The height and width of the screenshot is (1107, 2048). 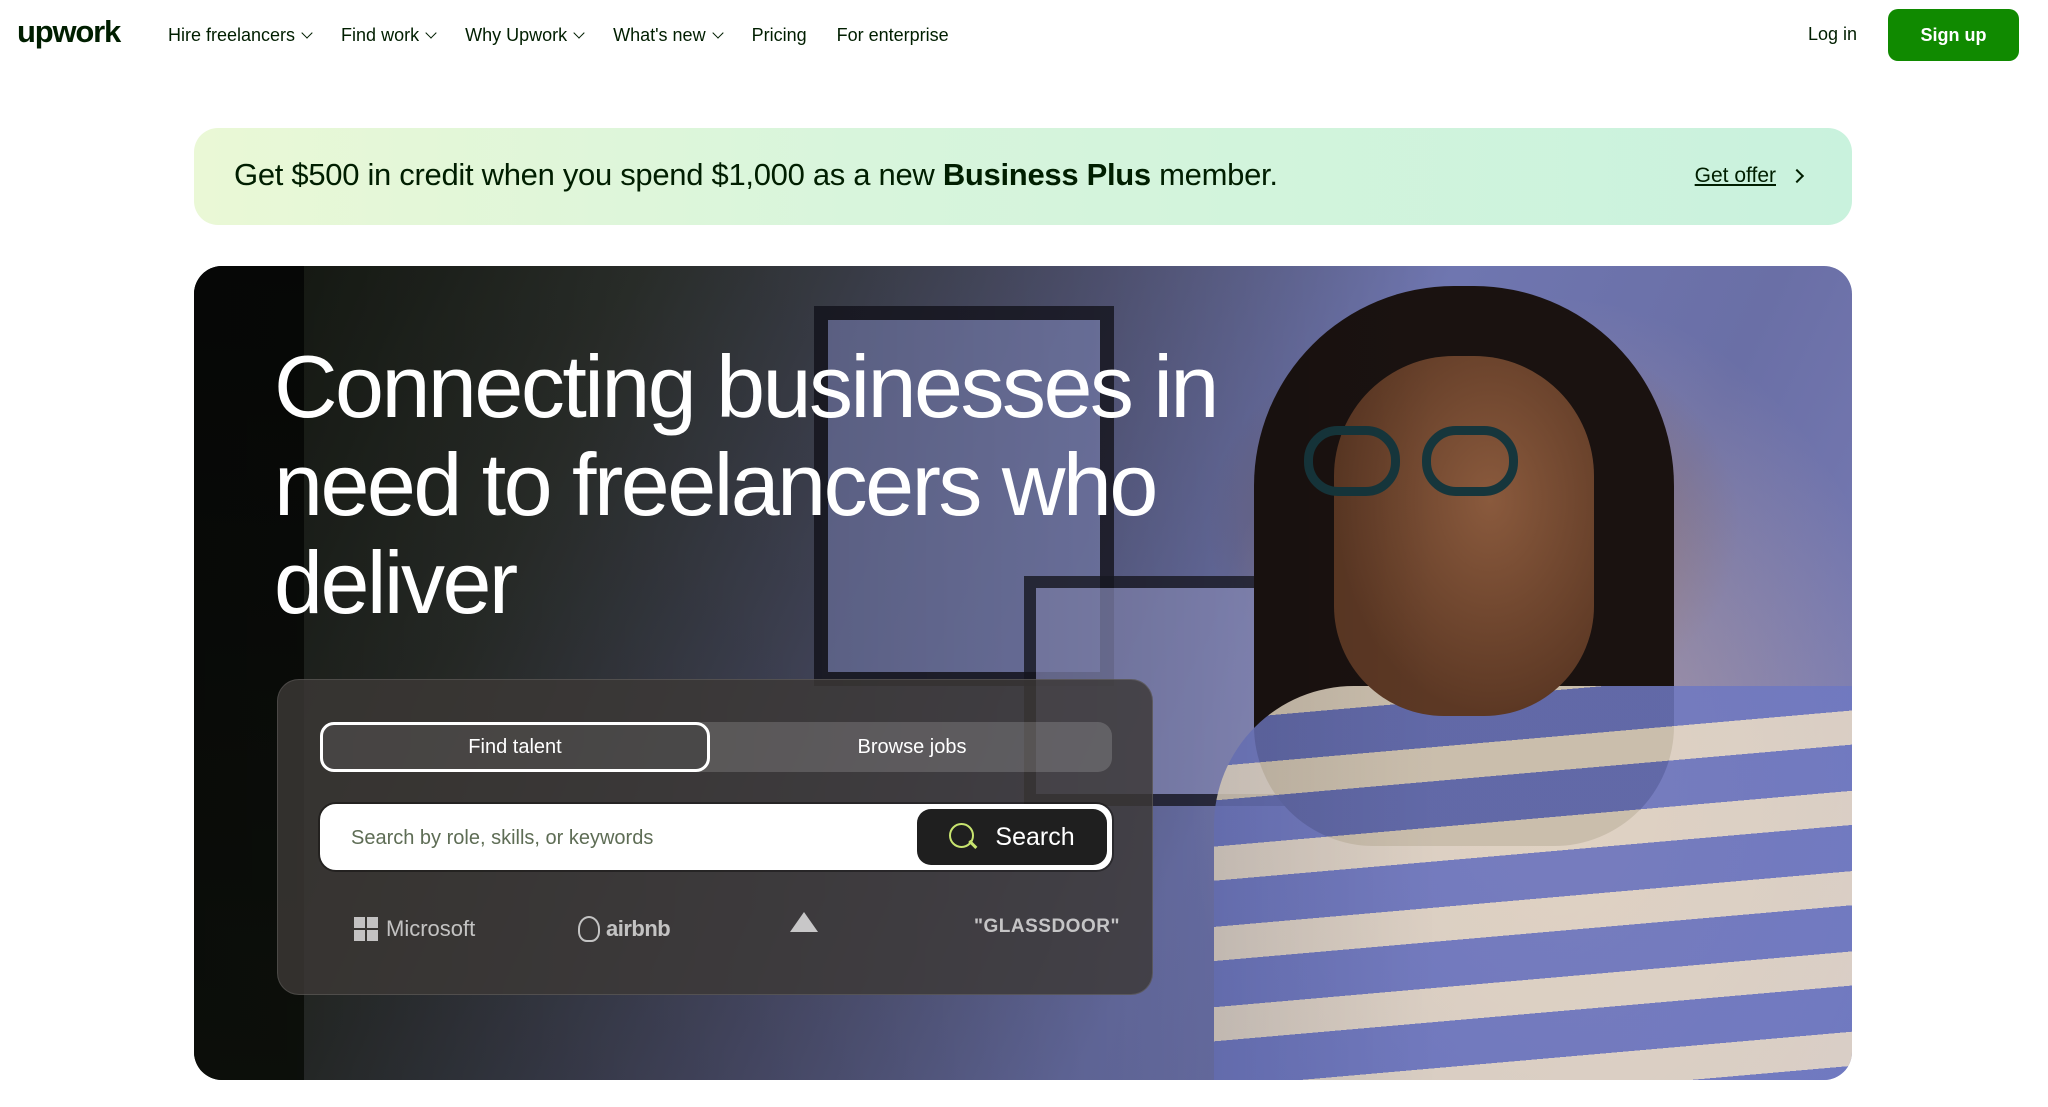 What do you see at coordinates (659, 34) in the screenshot?
I see `nav-item-label: What's new` at bounding box center [659, 34].